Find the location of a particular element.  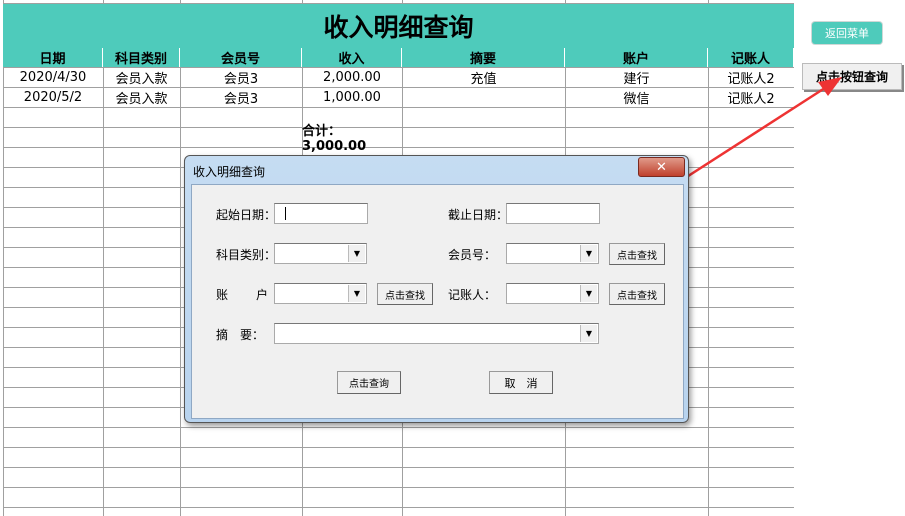

find-member-button: 点击查找 is located at coordinates (637, 254).